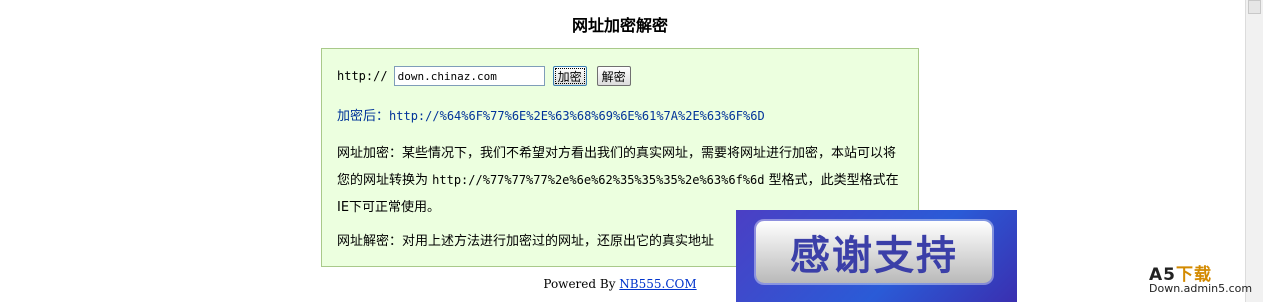 The width and height of the screenshot is (1263, 302). I want to click on thanks-banner: 感谢支持, so click(876, 256).